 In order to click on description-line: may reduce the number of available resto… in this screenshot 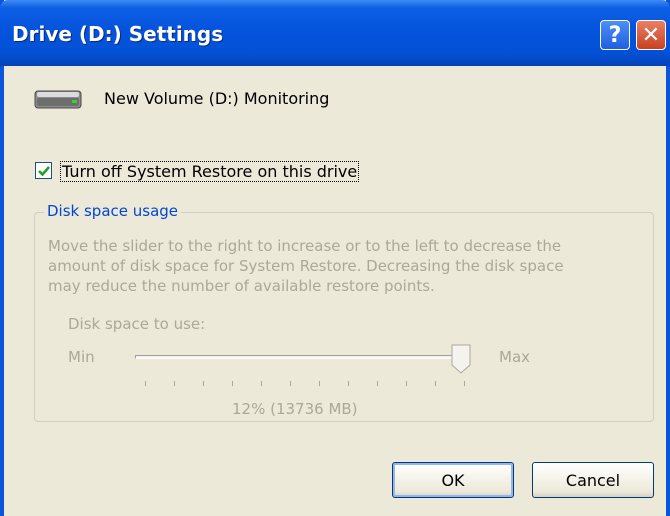, I will do `click(241, 286)`.